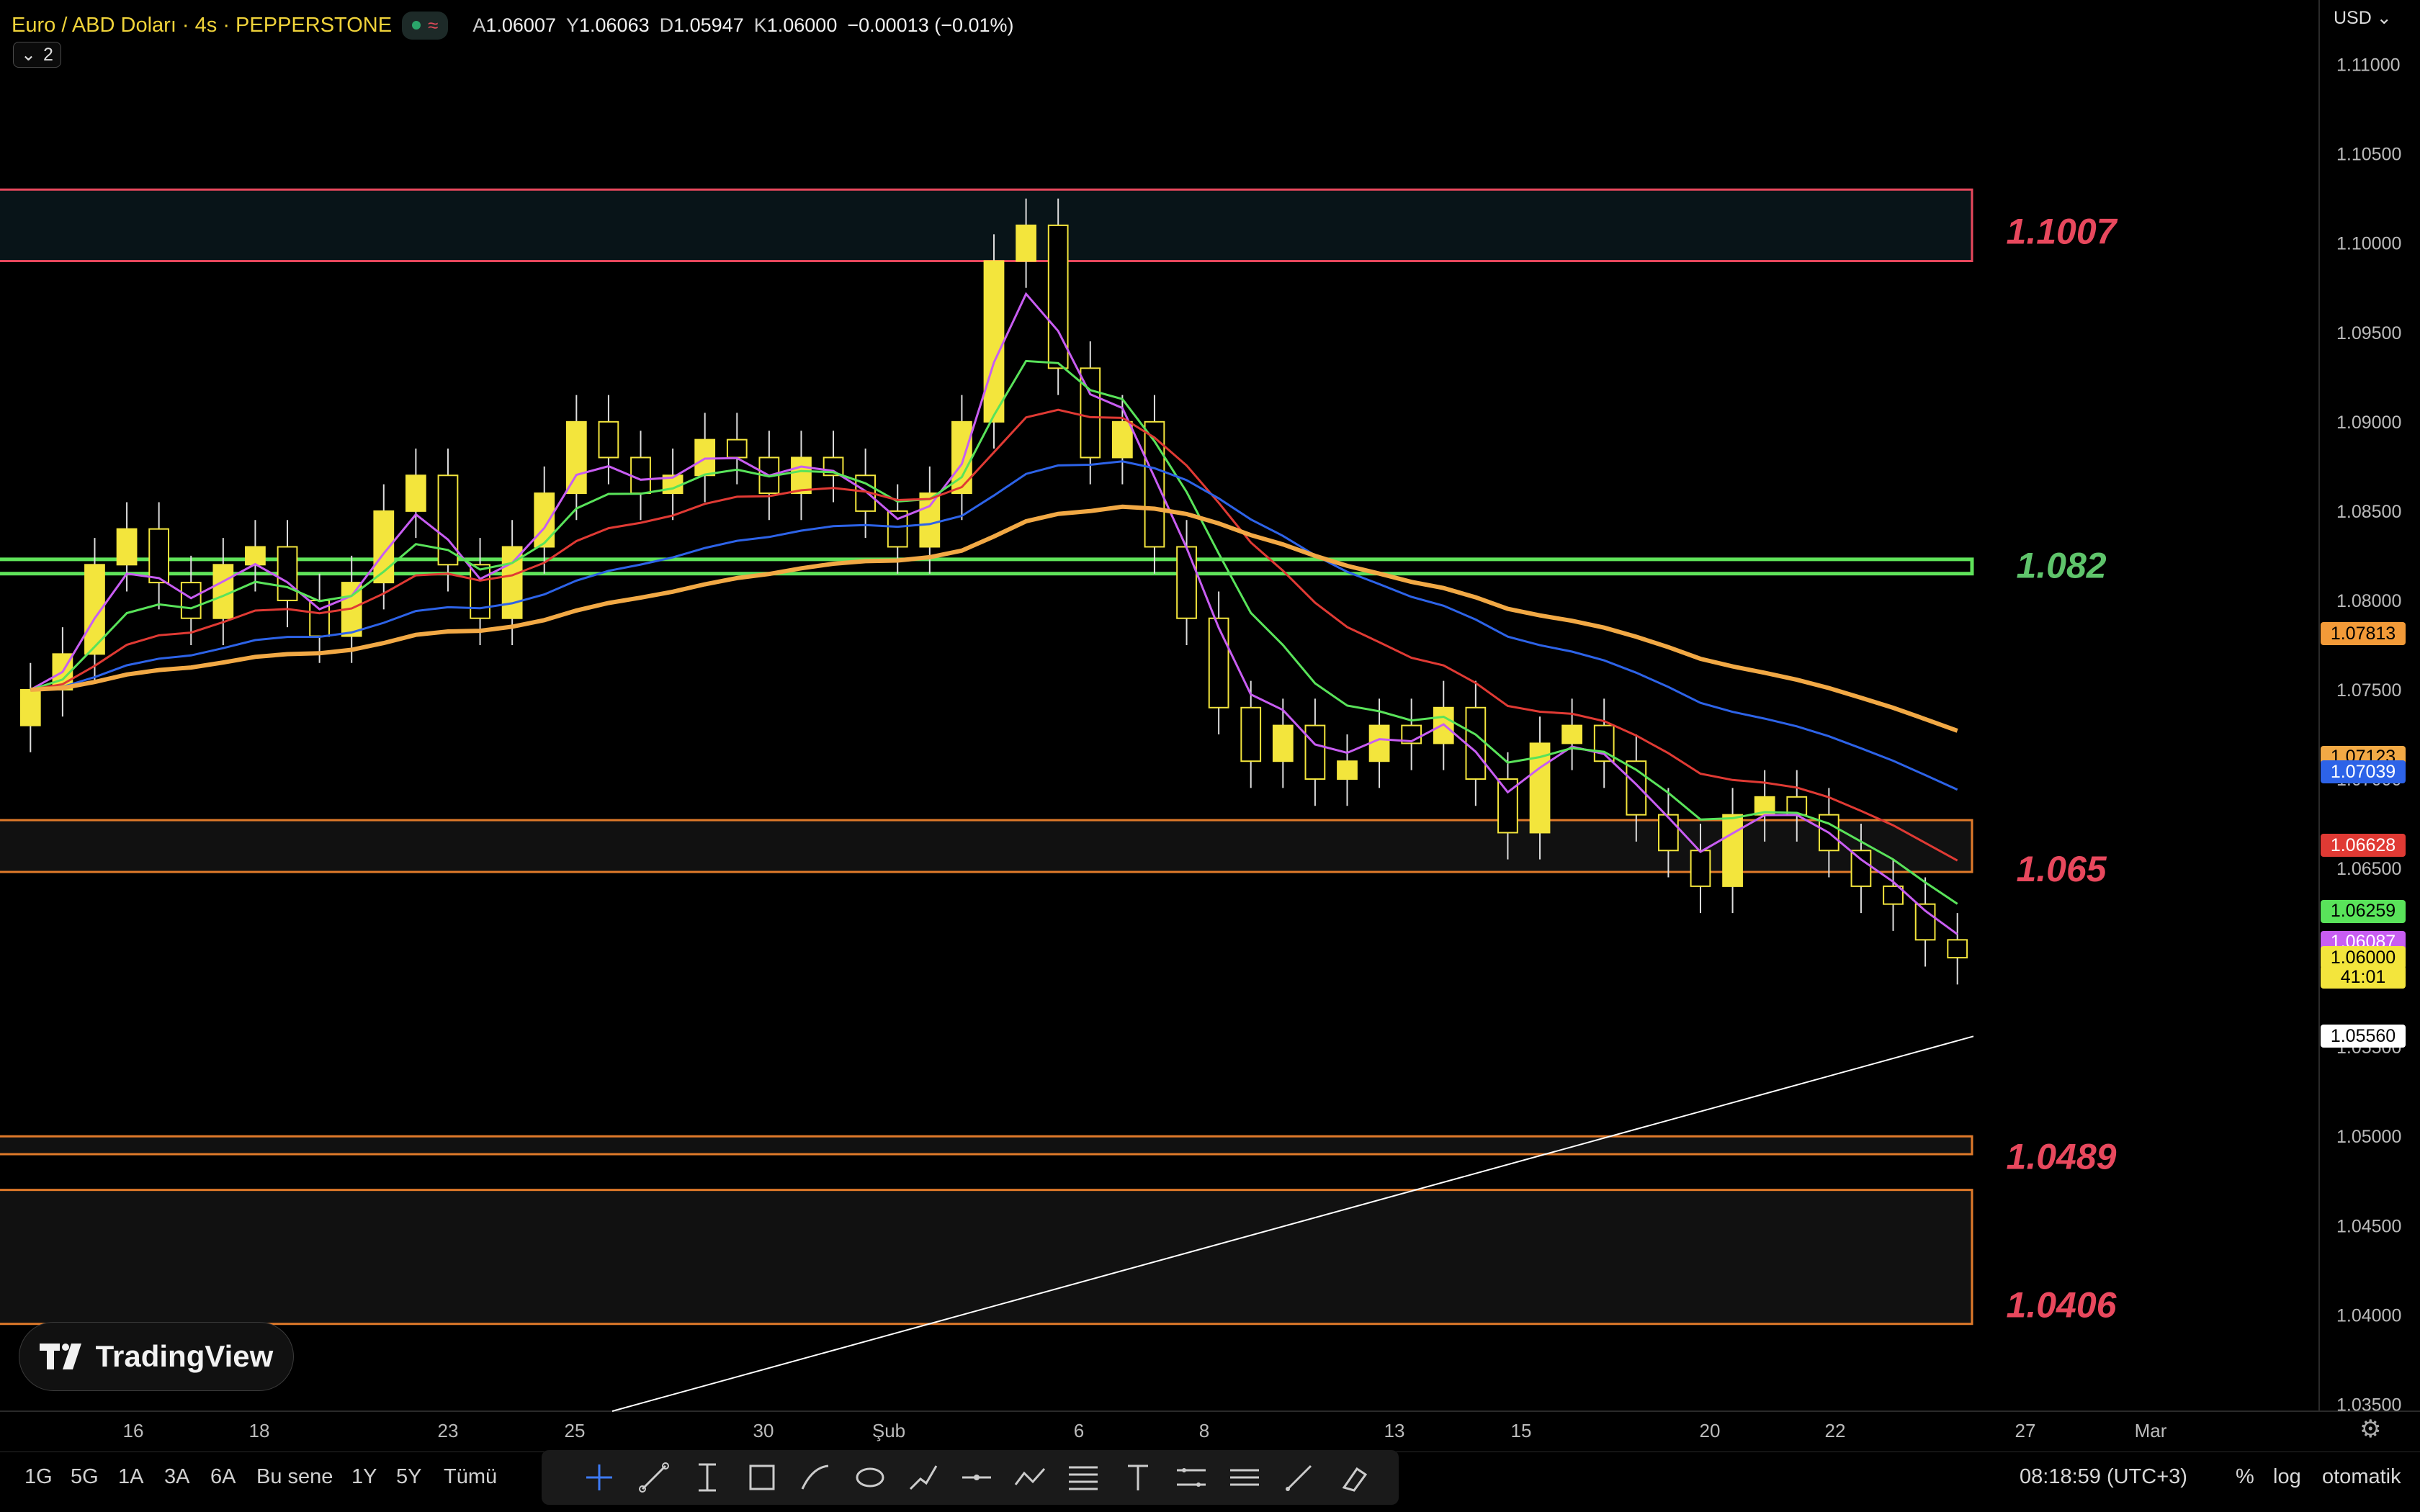 This screenshot has height=1512, width=2420. What do you see at coordinates (795, 25) in the screenshot?
I see `ohlc-close: K1.06000` at bounding box center [795, 25].